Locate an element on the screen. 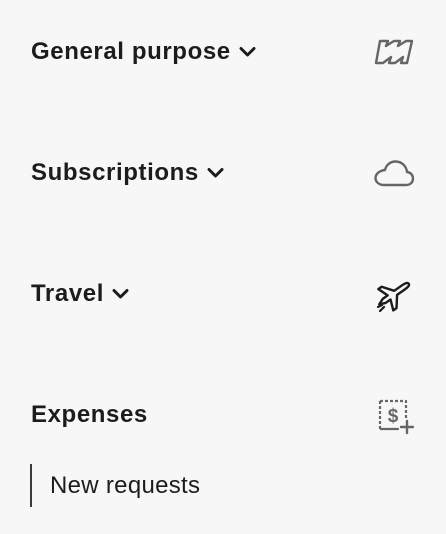 The width and height of the screenshot is (446, 534). receipt-add-icon: $ is located at coordinates (394, 416).